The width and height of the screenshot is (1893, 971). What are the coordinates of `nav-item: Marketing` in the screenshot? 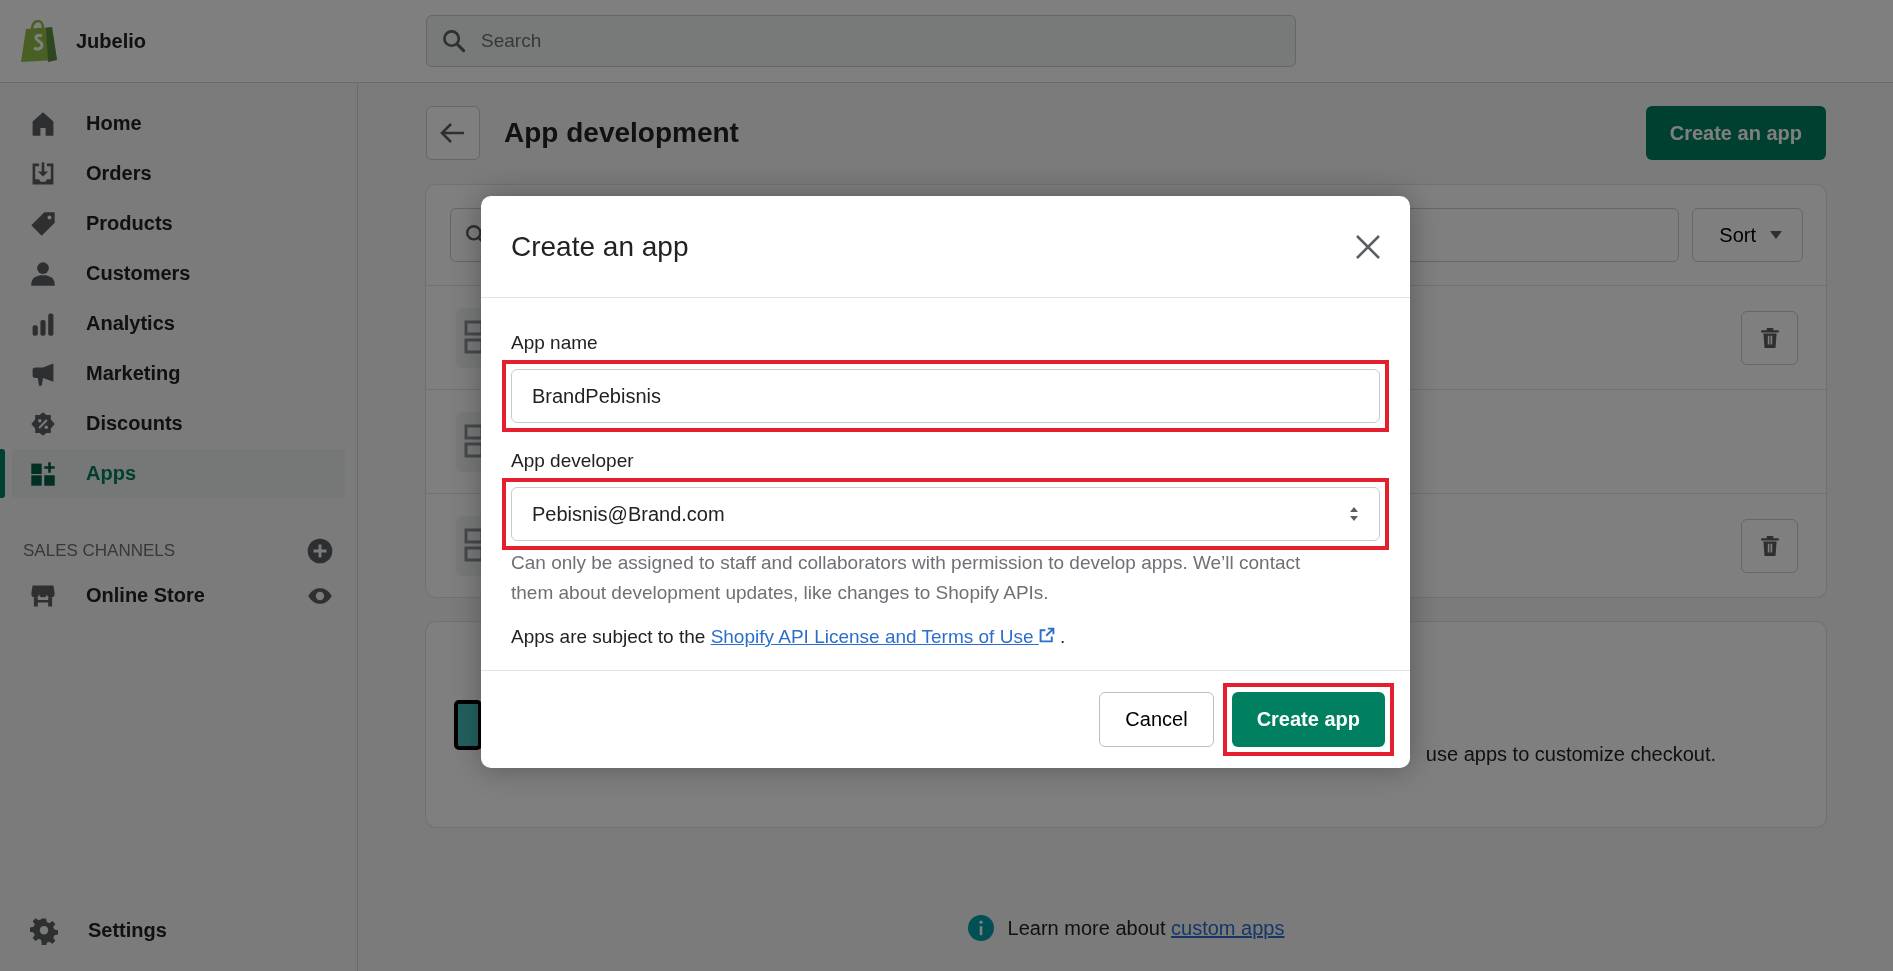 It's located at (178, 373).